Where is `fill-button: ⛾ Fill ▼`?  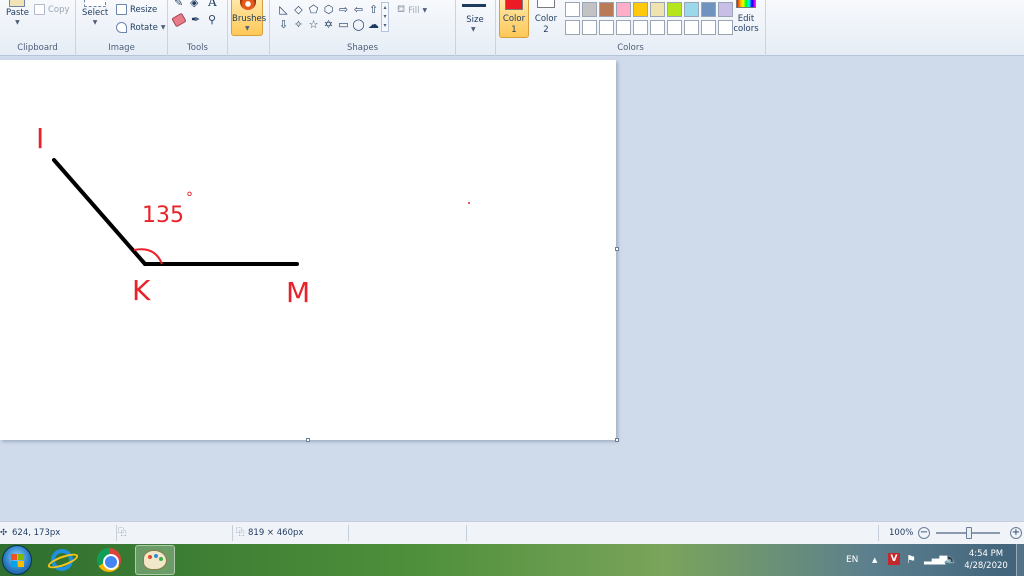 fill-button: ⛾ Fill ▼ is located at coordinates (412, 10).